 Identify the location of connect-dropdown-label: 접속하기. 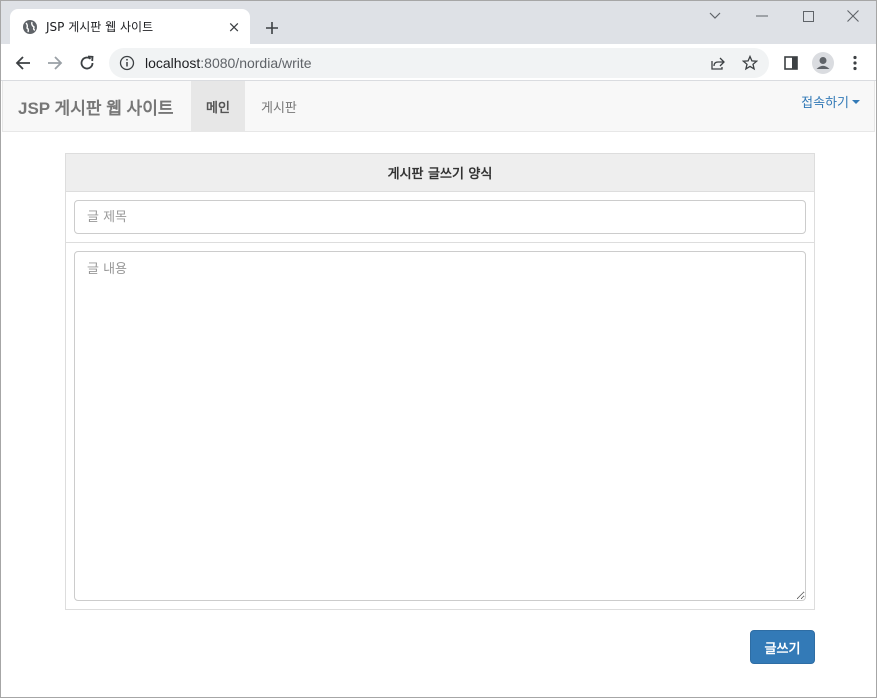
(825, 103).